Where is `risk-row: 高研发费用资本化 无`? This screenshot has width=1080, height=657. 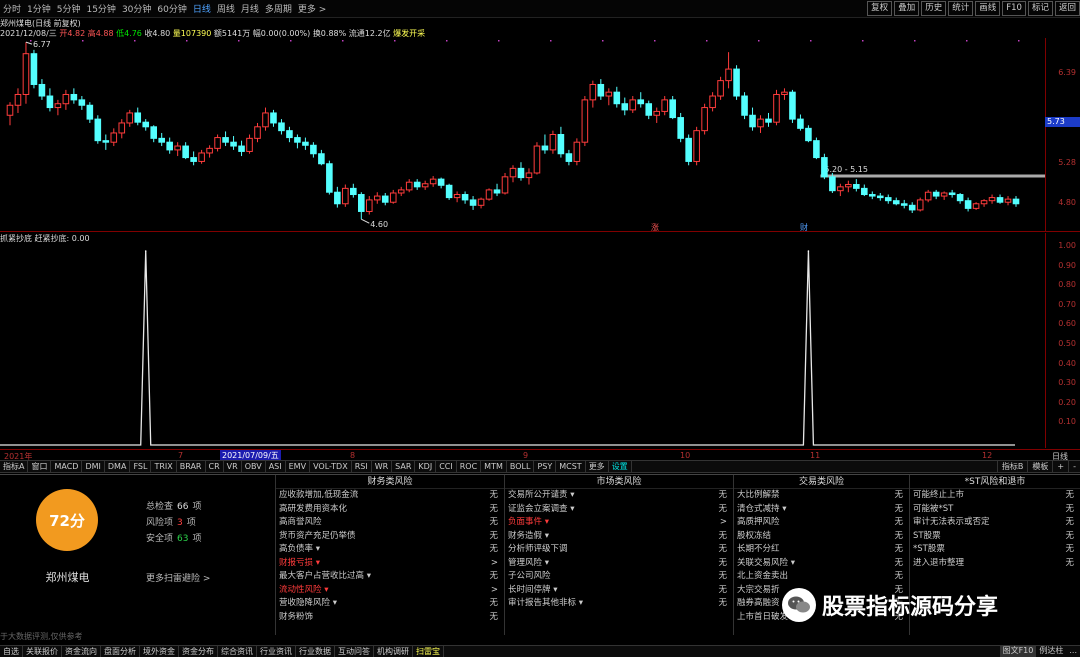
risk-row: 高研发费用资本化 无 is located at coordinates (390, 510).